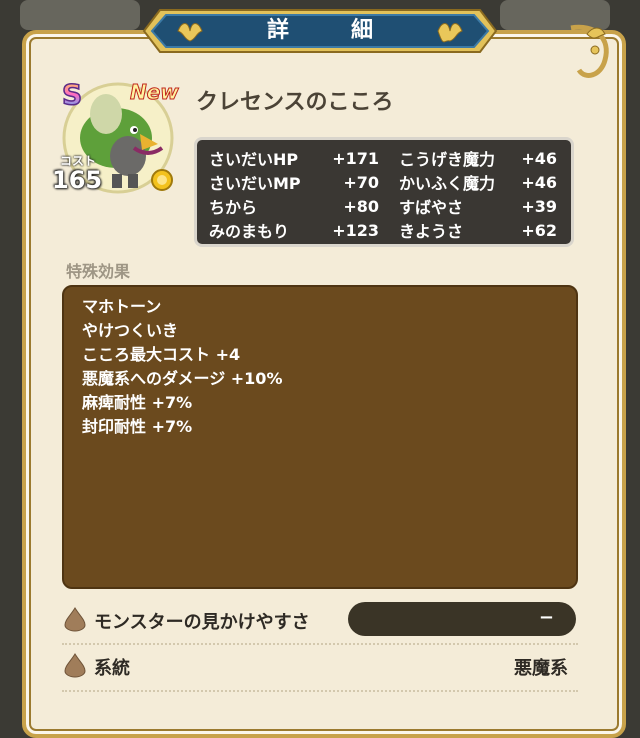 Image resolution: width=640 pixels, height=738 pixels. I want to click on title-banner: 詳 細, so click(320, 31).